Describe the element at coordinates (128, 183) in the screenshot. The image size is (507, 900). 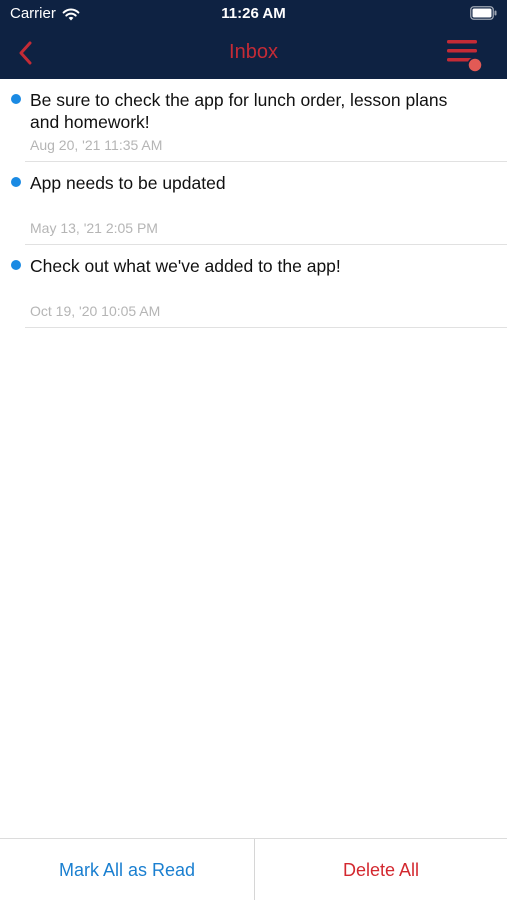
I see `message-text: App needs to be updated` at that location.